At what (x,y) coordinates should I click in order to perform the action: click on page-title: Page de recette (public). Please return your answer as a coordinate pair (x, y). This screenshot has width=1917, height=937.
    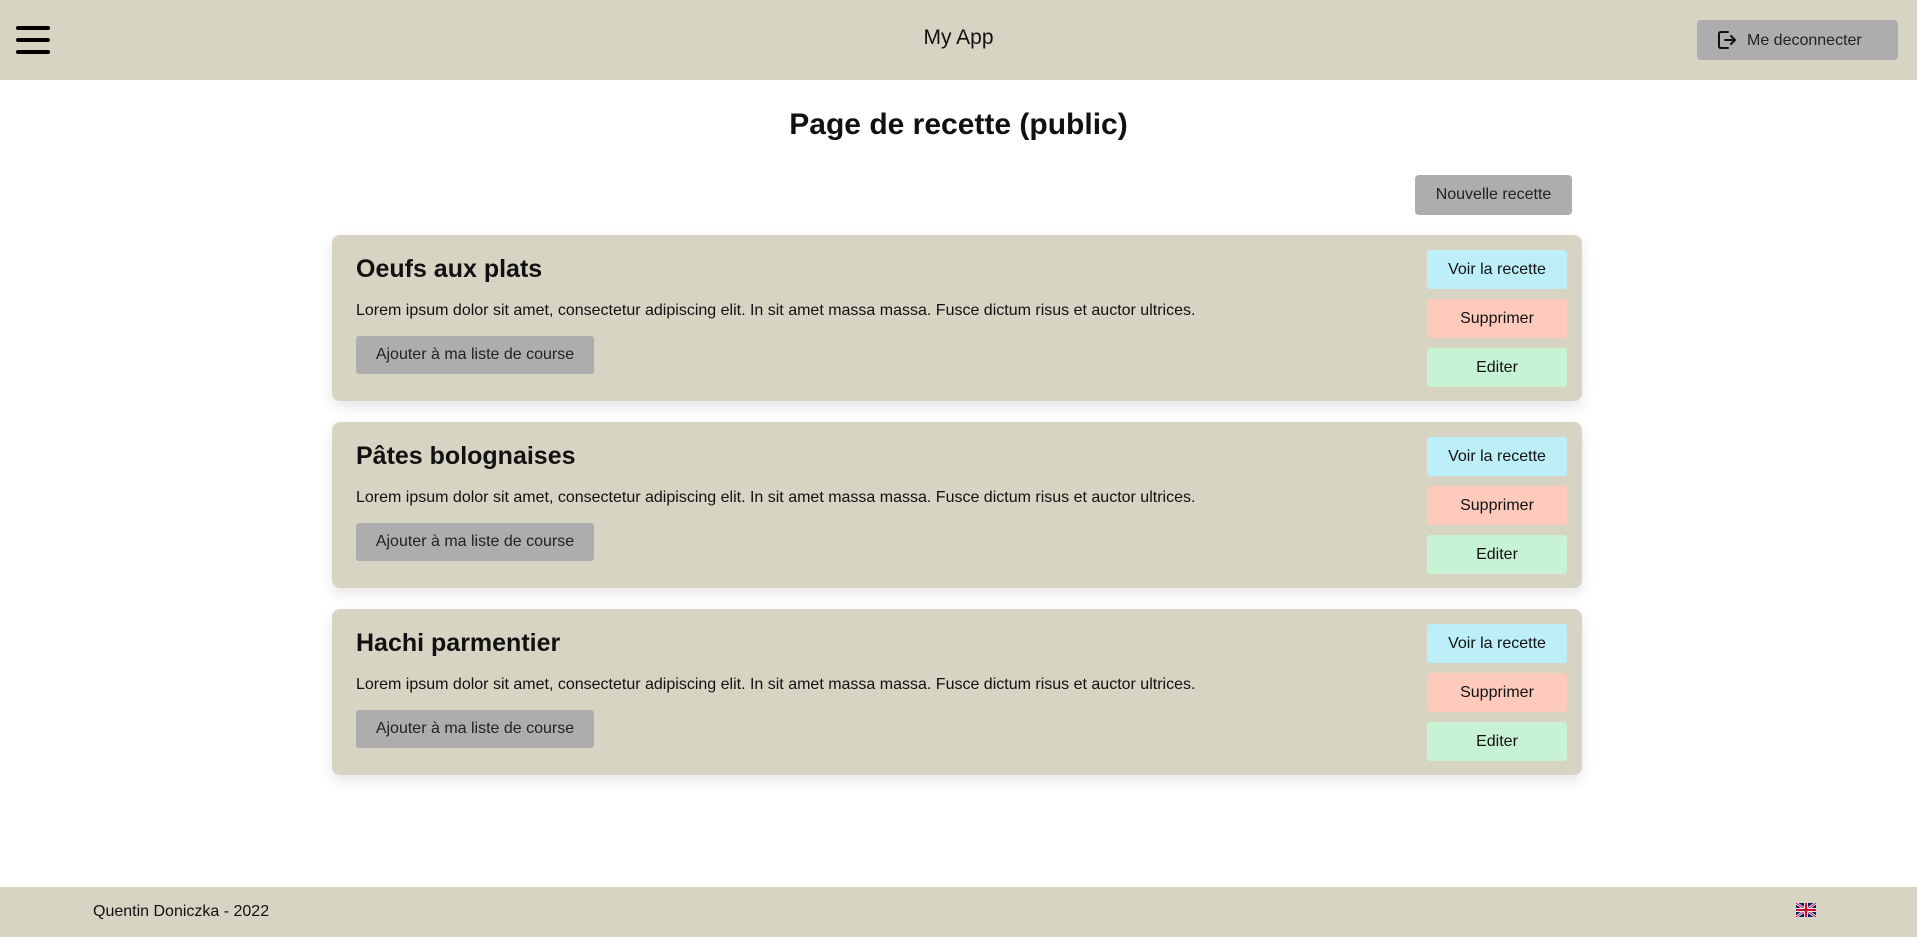
    Looking at the image, I should click on (958, 124).